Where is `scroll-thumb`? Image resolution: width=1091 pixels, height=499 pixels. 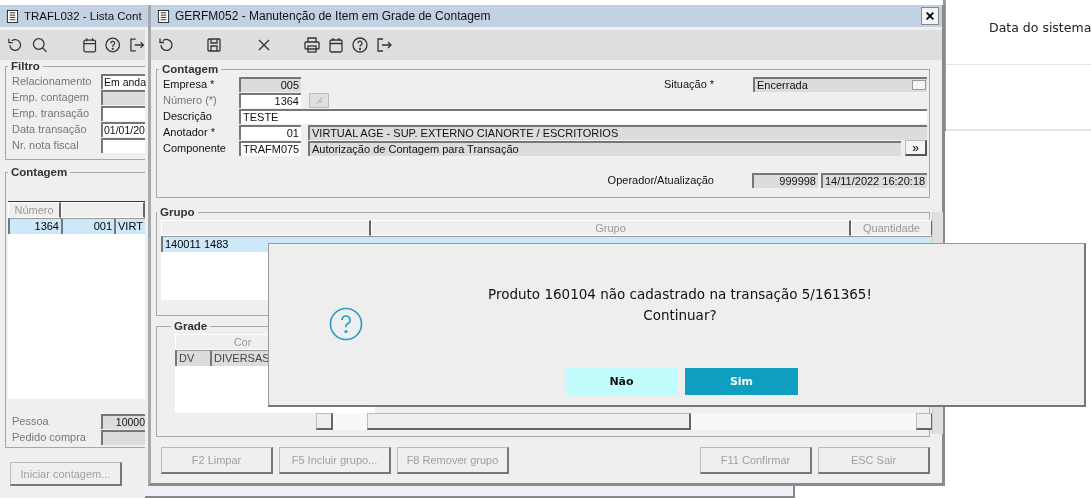 scroll-thumb is located at coordinates (529, 421).